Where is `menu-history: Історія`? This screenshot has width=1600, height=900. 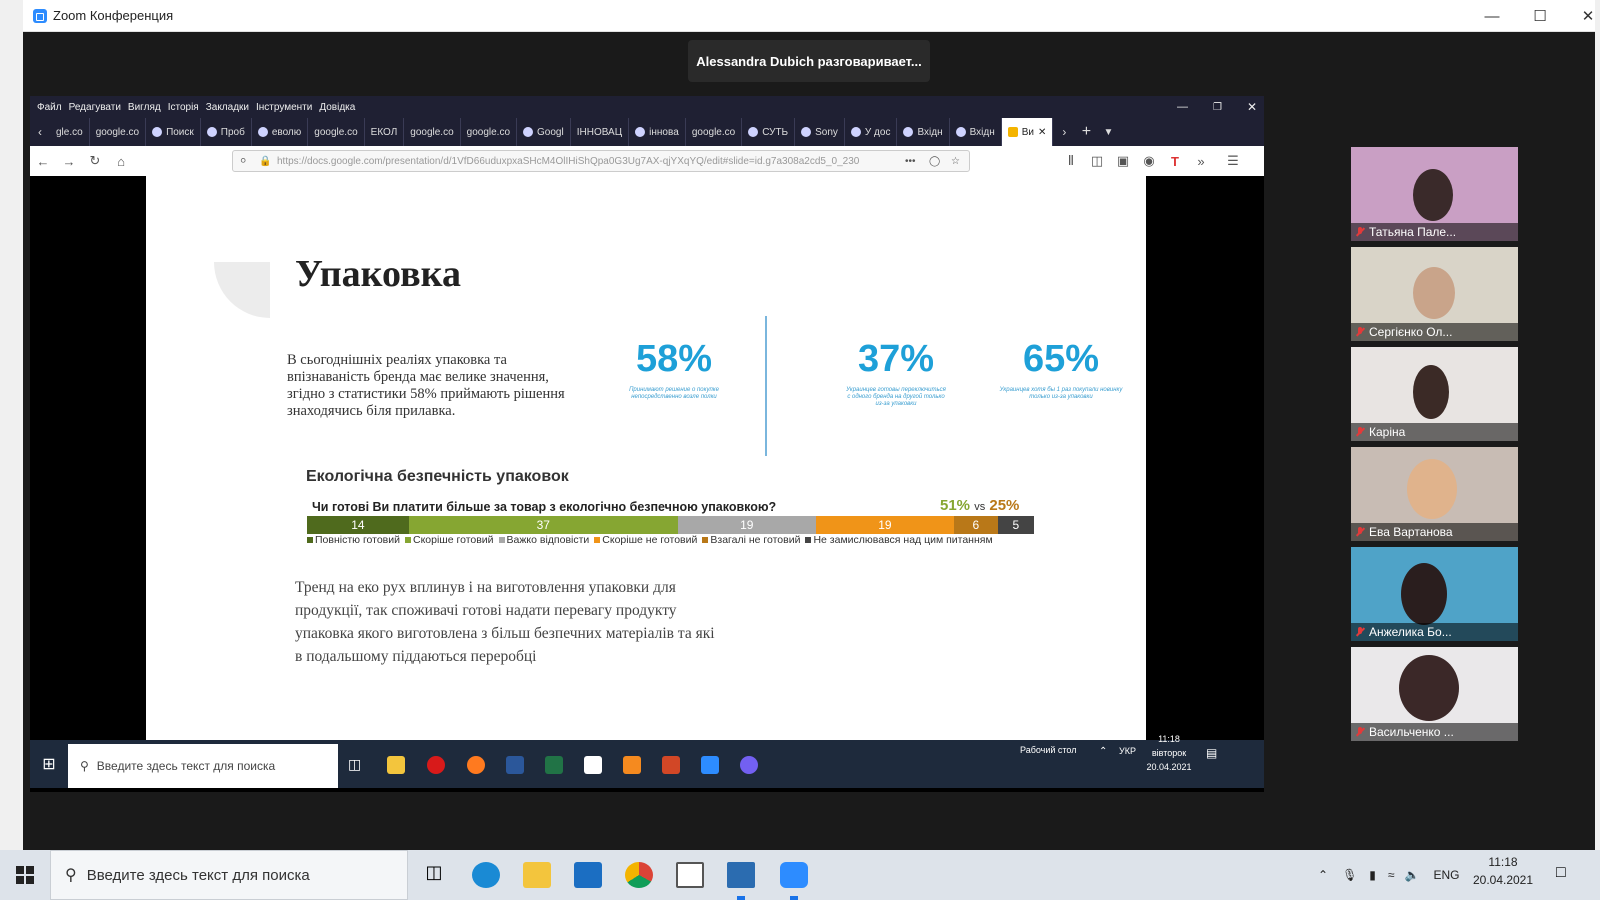
menu-history: Історія is located at coordinates (183, 107).